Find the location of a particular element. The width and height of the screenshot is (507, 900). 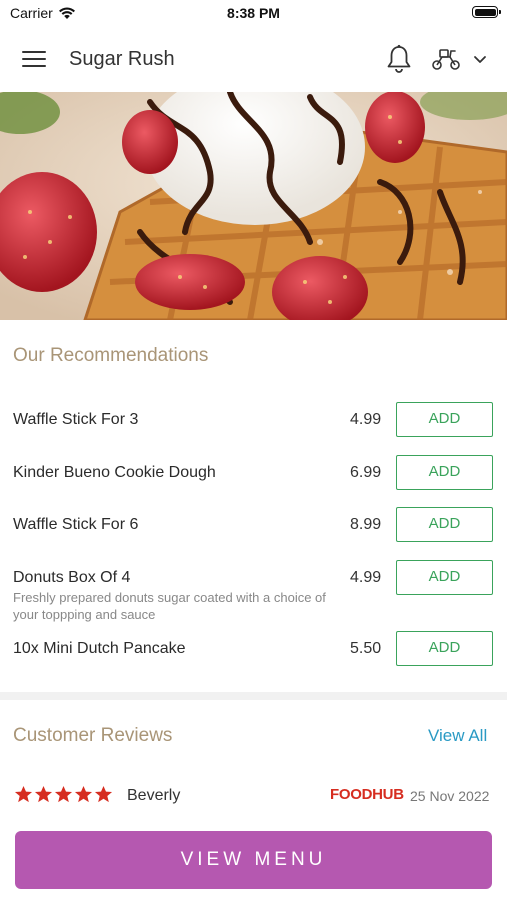

chevron-down-icon is located at coordinates (480, 59).